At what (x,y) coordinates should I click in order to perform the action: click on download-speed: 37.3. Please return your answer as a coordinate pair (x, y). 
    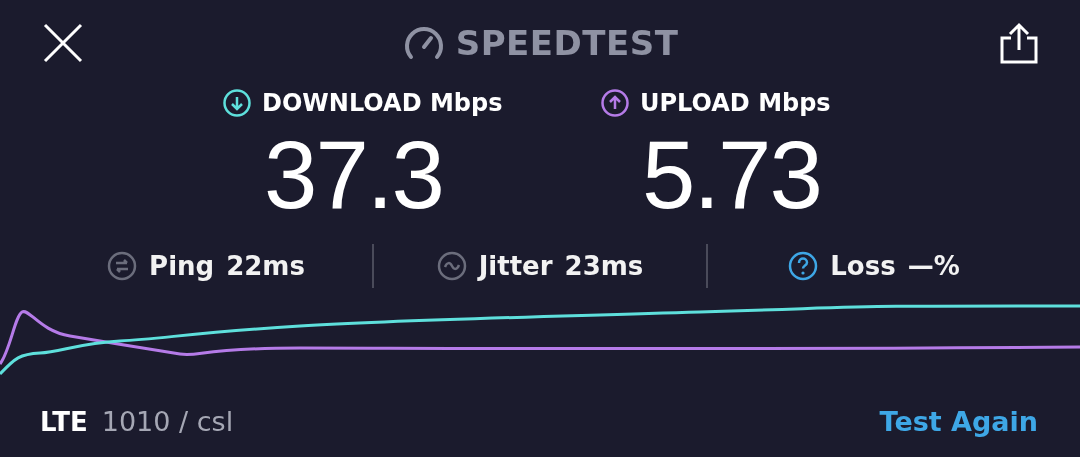
    Looking at the image, I should click on (353, 175).